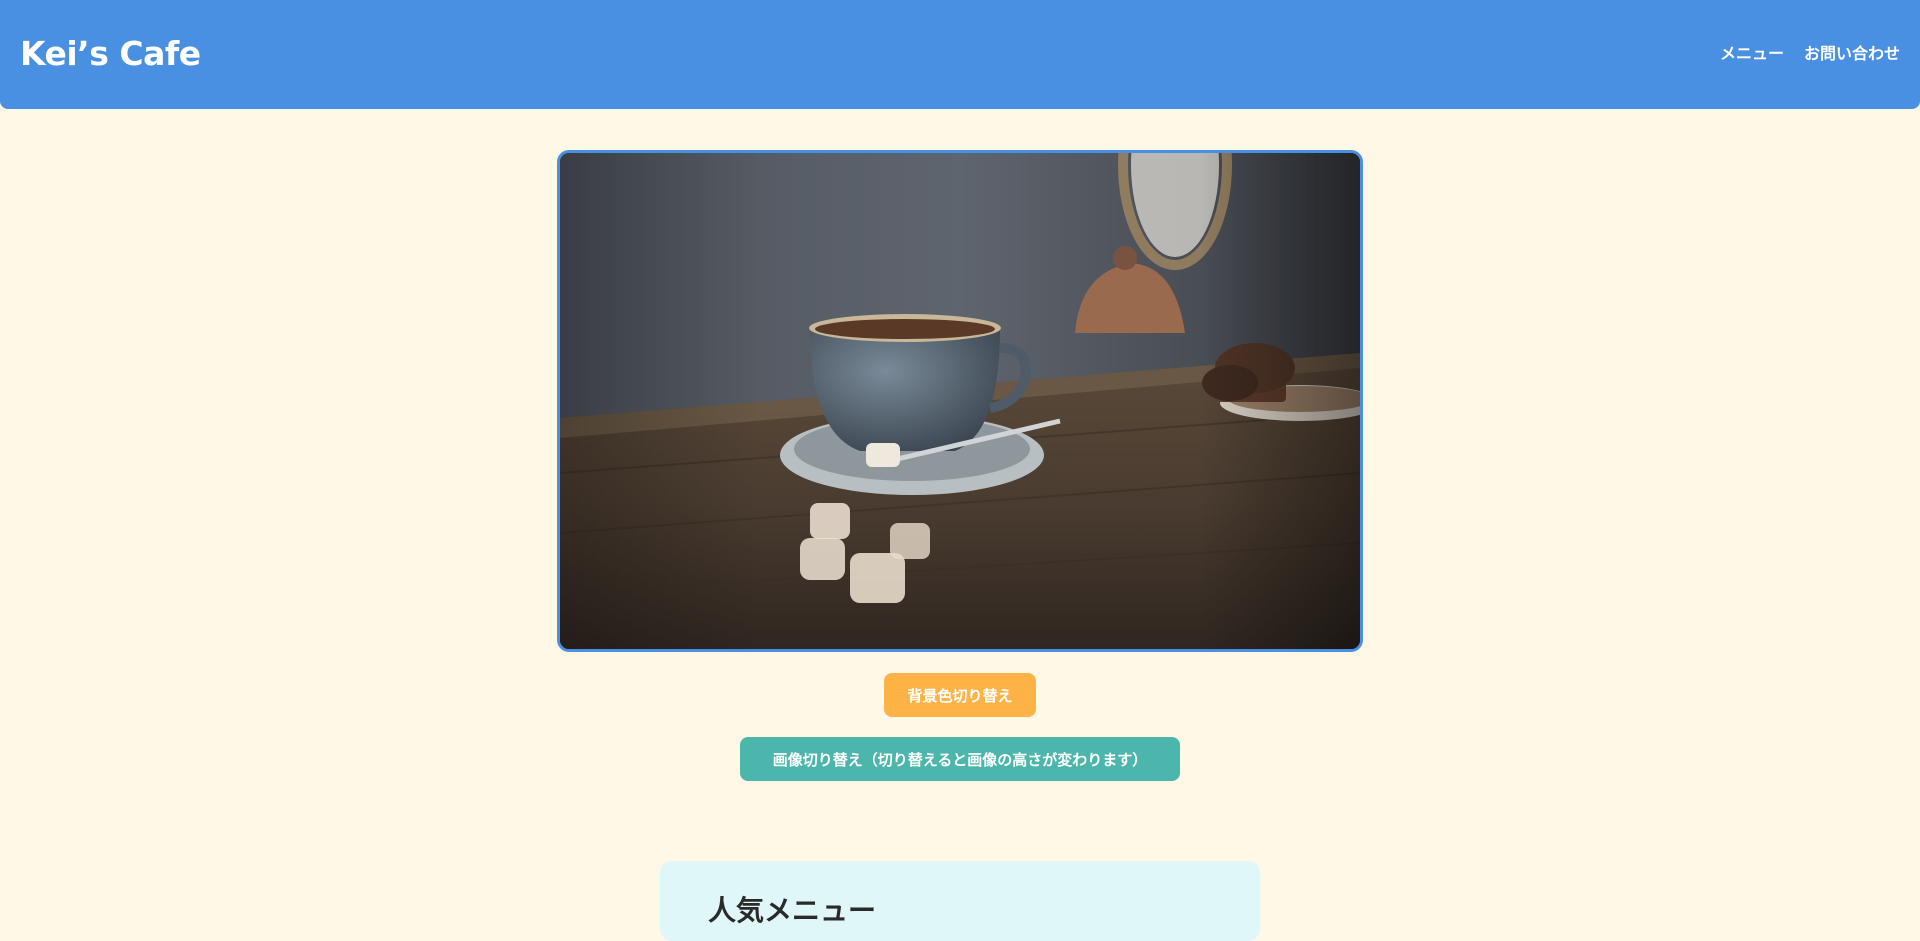  I want to click on site-header: Kei’s Cafe メニュー お問い合わせ, so click(960, 54).